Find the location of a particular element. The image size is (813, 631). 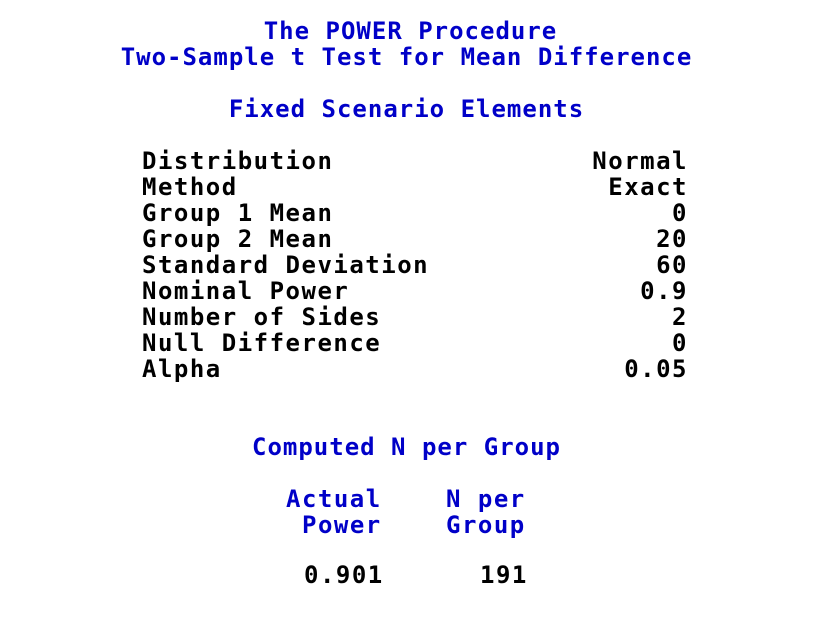

row-label: Group 1 Mean is located at coordinates (238, 213).